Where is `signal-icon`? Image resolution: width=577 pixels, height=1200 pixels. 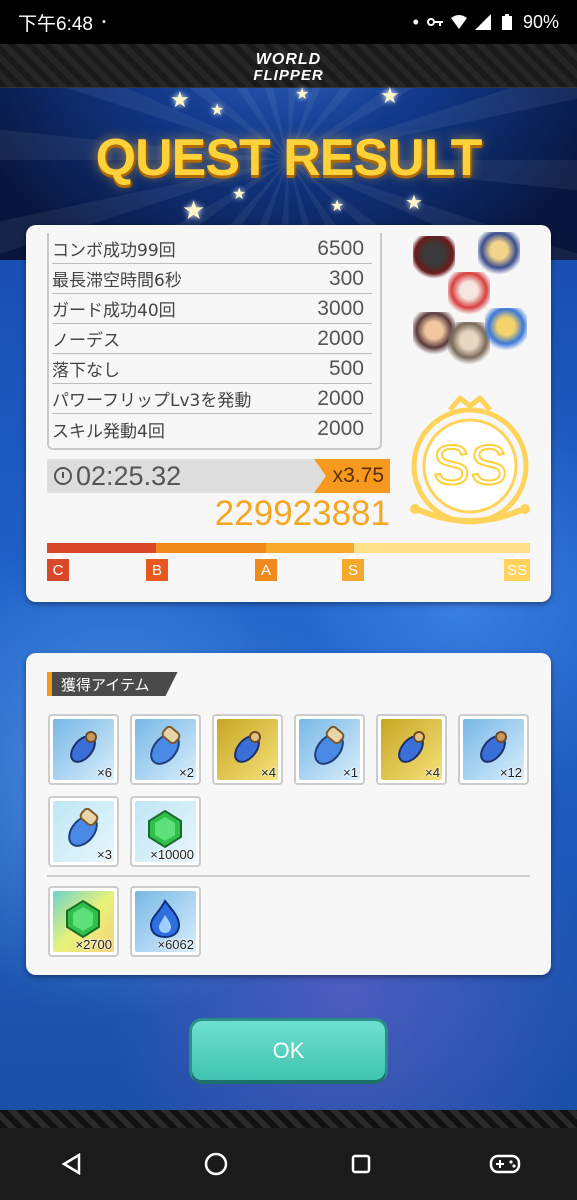
signal-icon is located at coordinates (482, 22).